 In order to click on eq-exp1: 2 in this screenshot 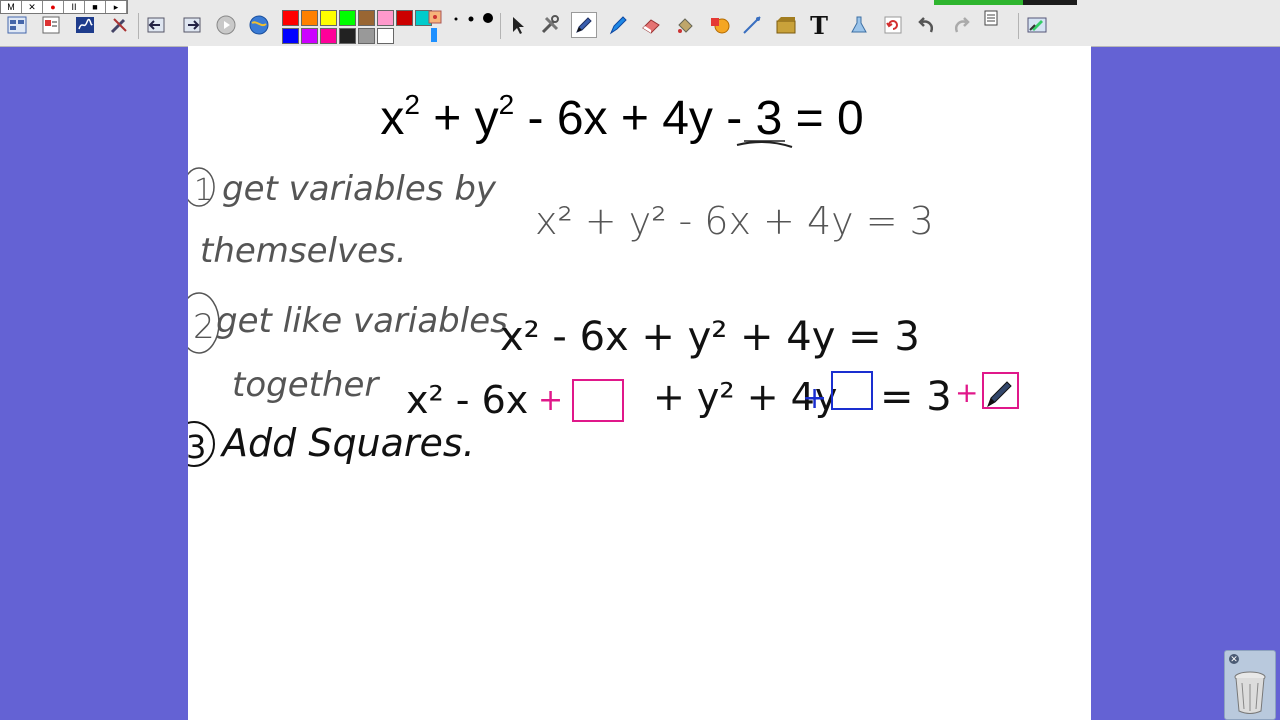, I will do `click(412, 104)`.